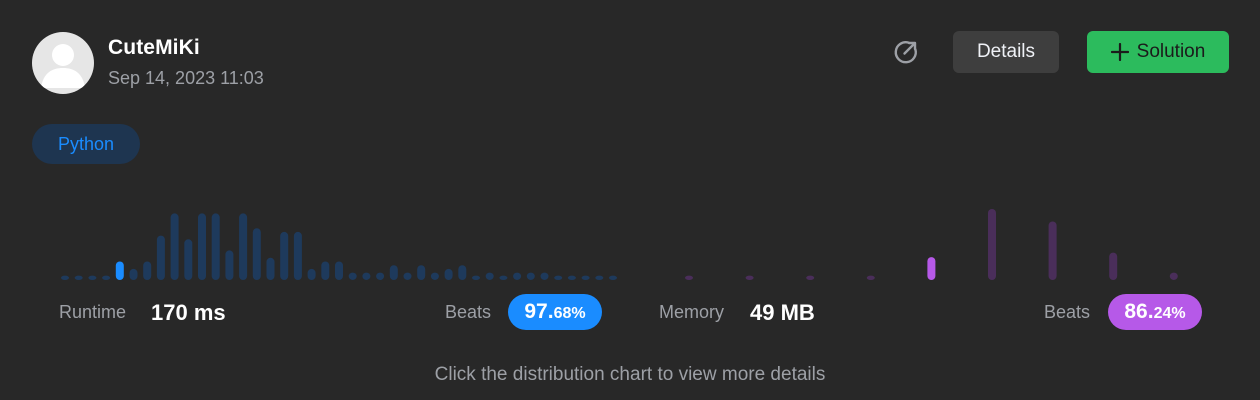  Describe the element at coordinates (782, 312) in the screenshot. I see `memory-value: 49 MB` at that location.